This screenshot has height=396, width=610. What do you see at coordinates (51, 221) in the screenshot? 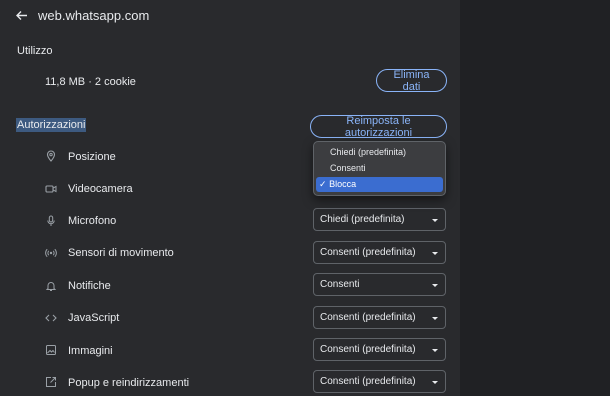
I see `mic-icon` at bounding box center [51, 221].